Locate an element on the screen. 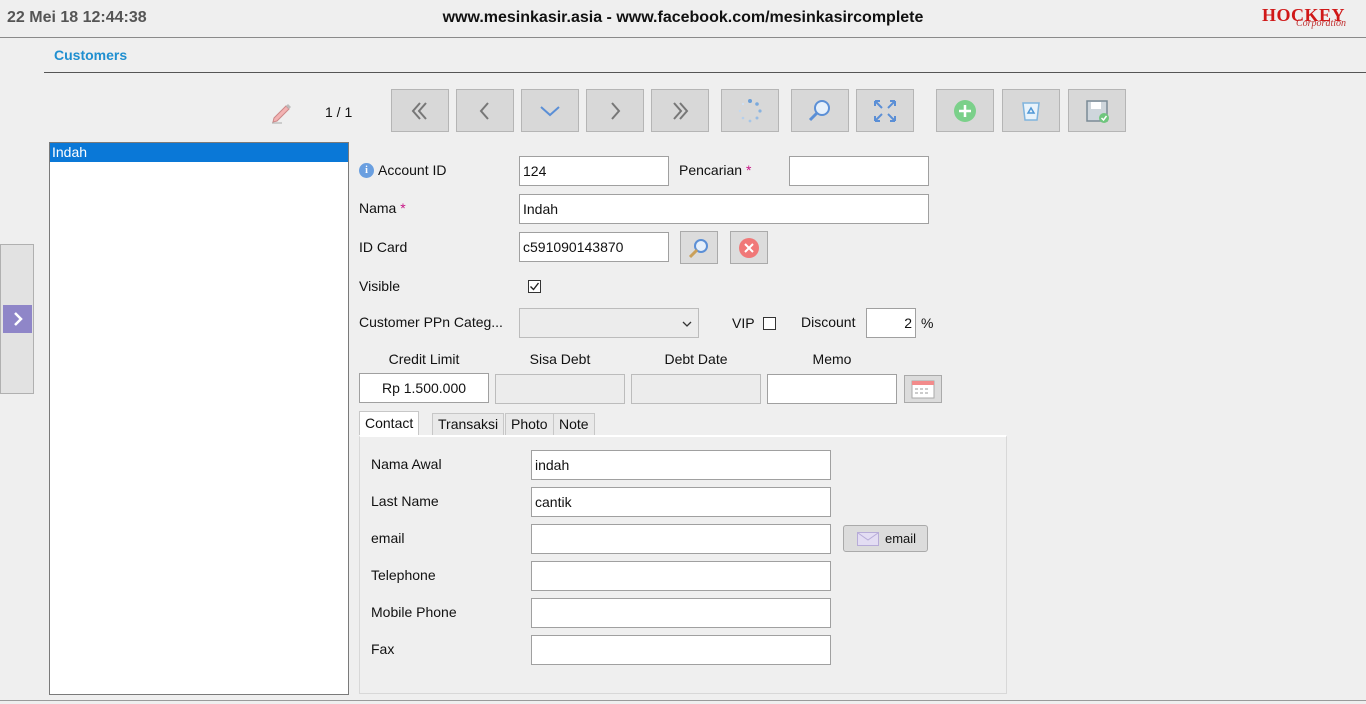  expand-icon is located at coordinates (885, 110).